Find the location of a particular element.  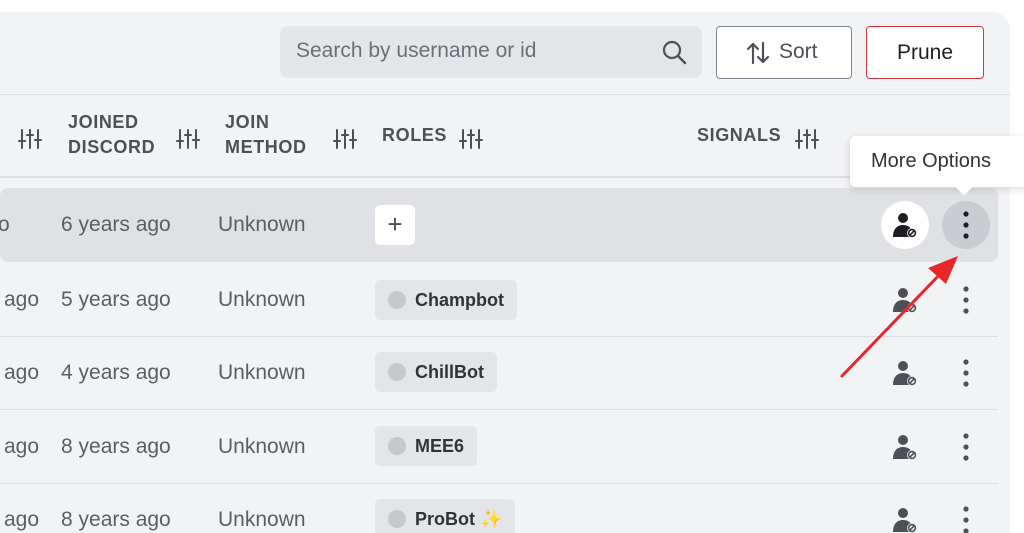

search-icon is located at coordinates (674, 52).